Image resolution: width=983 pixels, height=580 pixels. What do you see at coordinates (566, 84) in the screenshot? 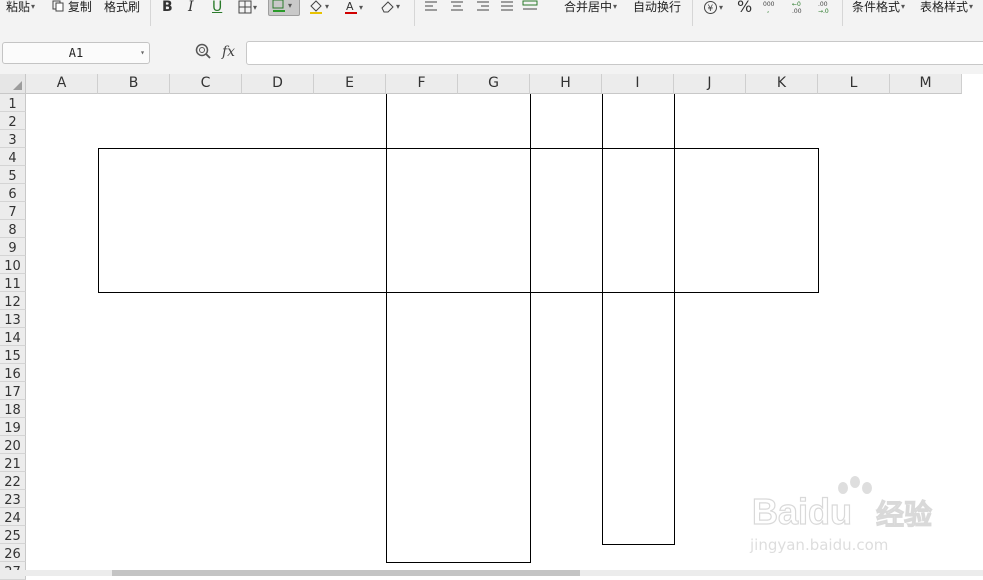
I see `column-header-h: H` at bounding box center [566, 84].